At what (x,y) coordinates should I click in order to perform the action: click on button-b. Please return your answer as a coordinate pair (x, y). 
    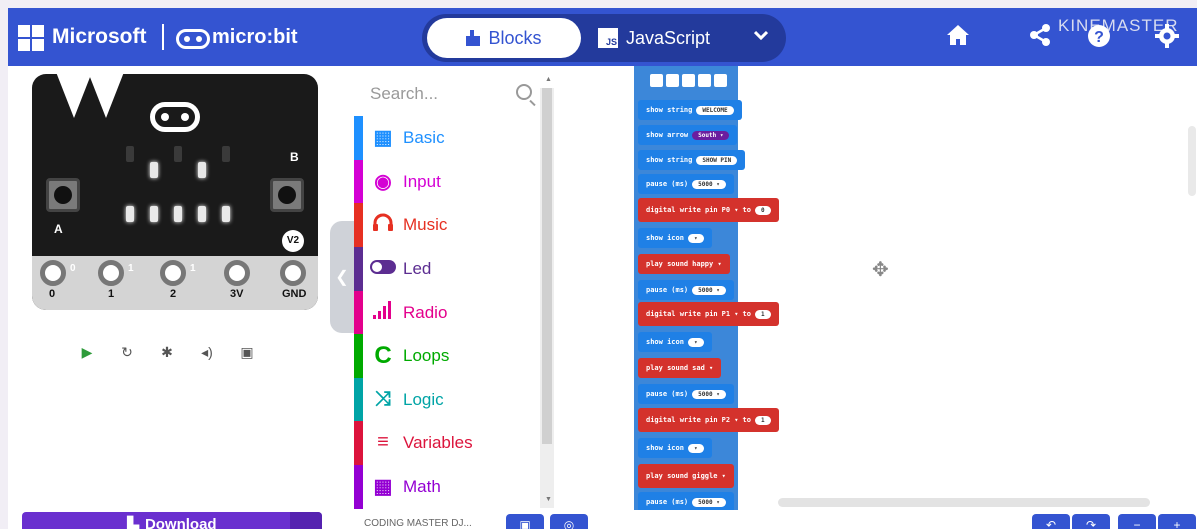
    Looking at the image, I should click on (287, 195).